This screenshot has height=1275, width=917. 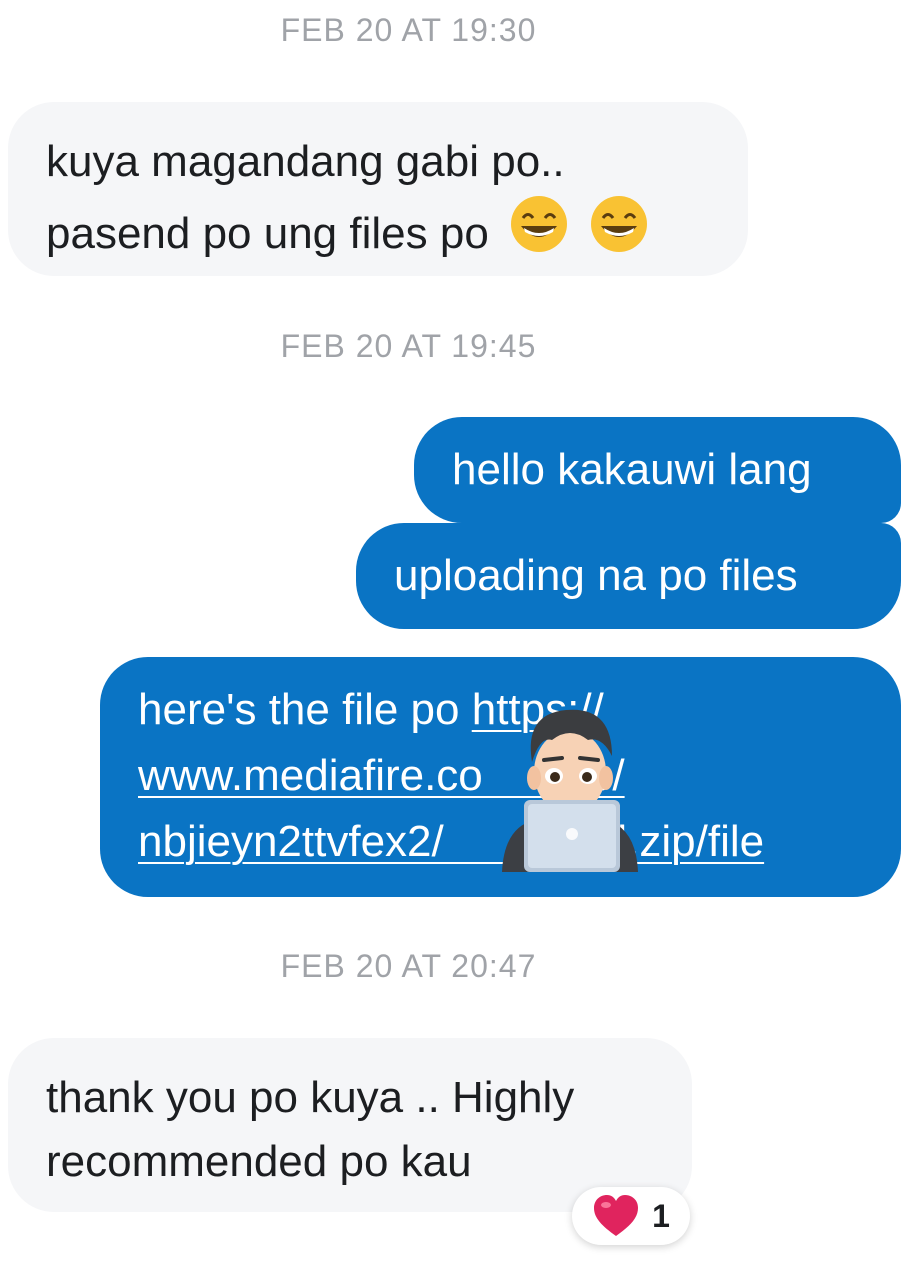 What do you see at coordinates (632, 469) in the screenshot?
I see `message-text: hello kakauwi lang` at bounding box center [632, 469].